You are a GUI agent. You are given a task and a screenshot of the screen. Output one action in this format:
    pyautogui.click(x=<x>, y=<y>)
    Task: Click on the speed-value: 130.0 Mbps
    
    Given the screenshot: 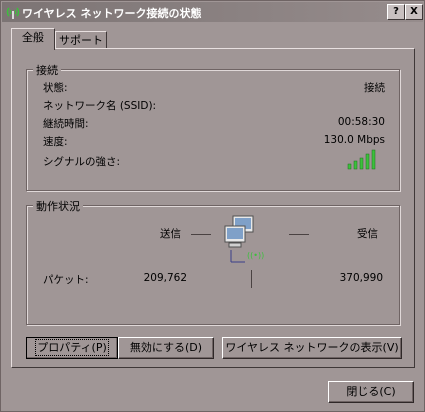 What is the action you would take?
    pyautogui.click(x=354, y=140)
    